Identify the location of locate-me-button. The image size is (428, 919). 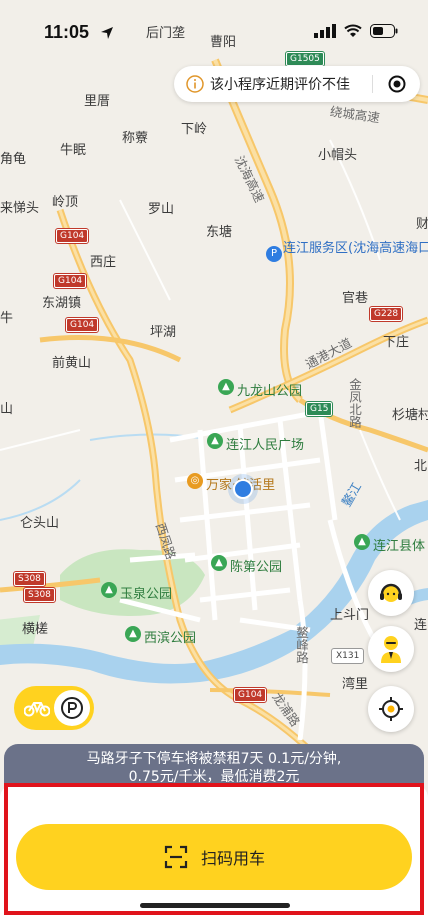
(391, 709).